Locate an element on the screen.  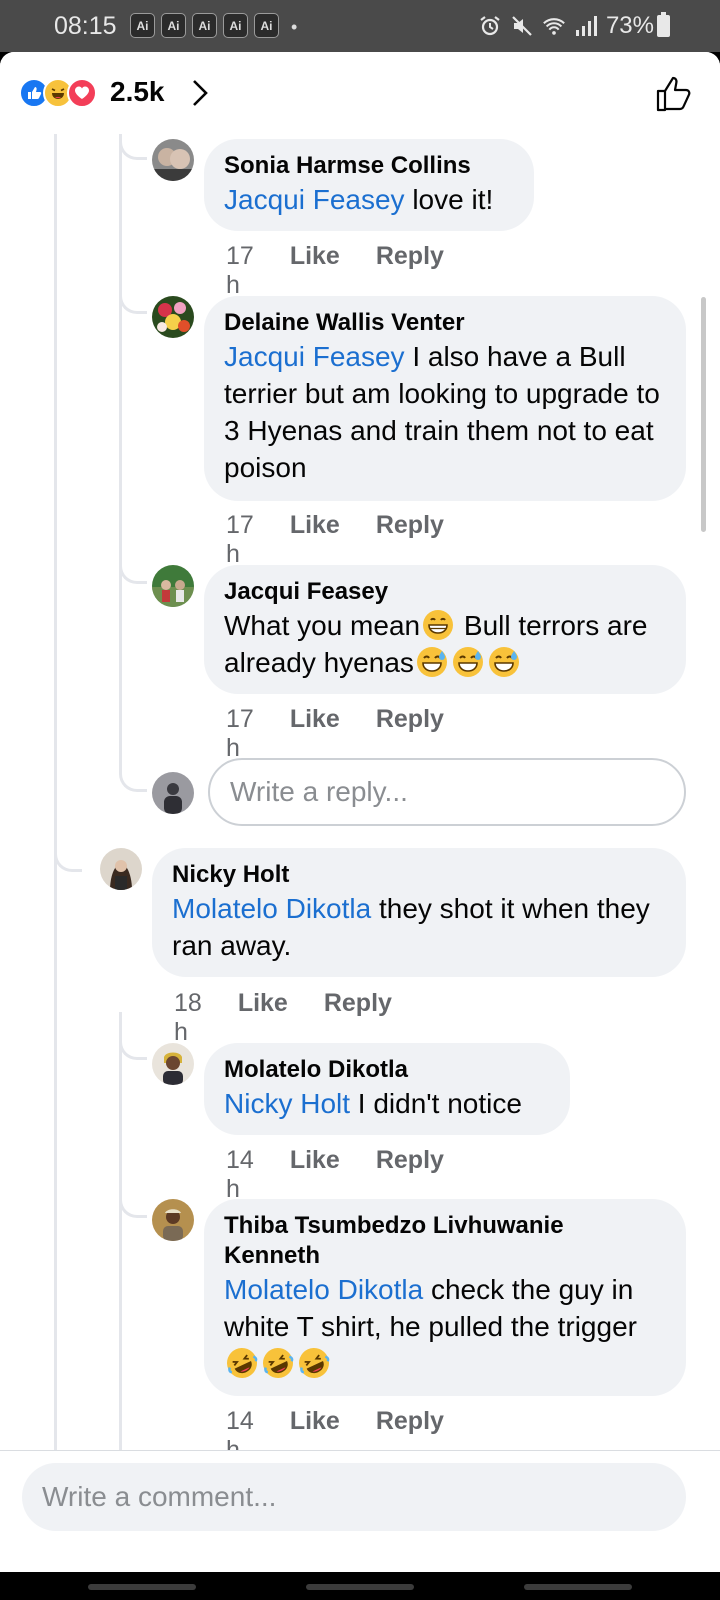
reactions-header: 2.5k is located at coordinates (360, 93).